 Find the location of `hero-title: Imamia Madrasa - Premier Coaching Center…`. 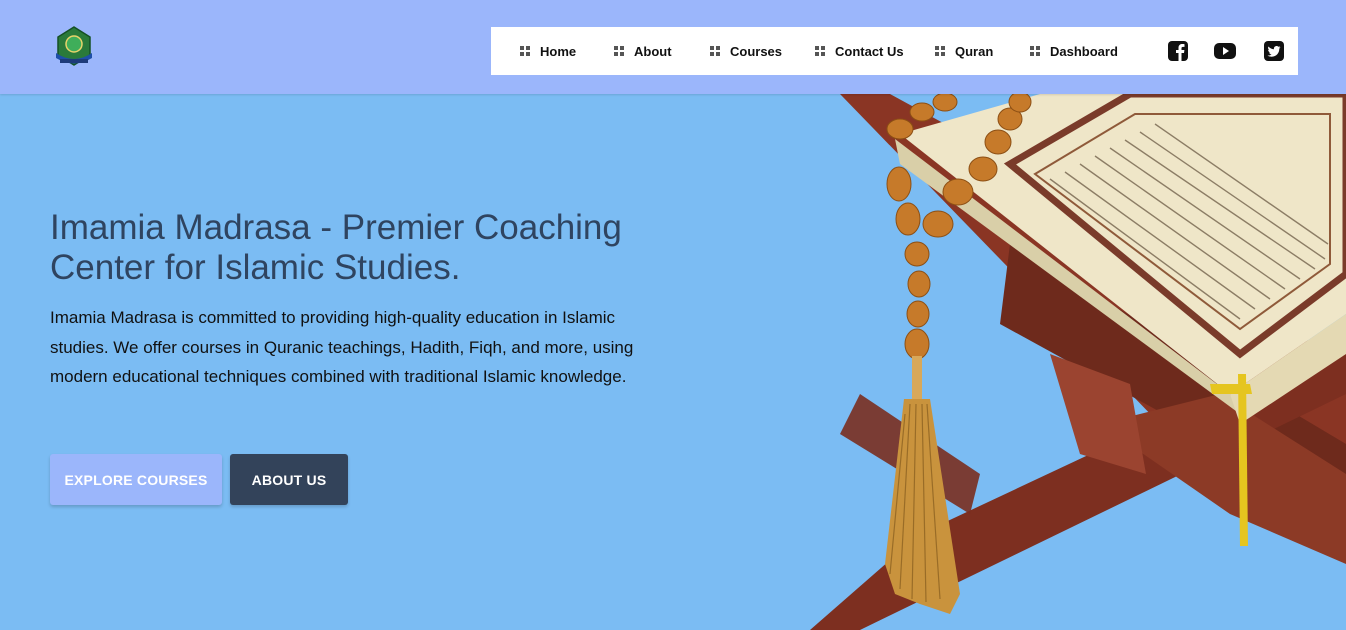

hero-title: Imamia Madrasa - Premier Coaching Center… is located at coordinates (336, 247).